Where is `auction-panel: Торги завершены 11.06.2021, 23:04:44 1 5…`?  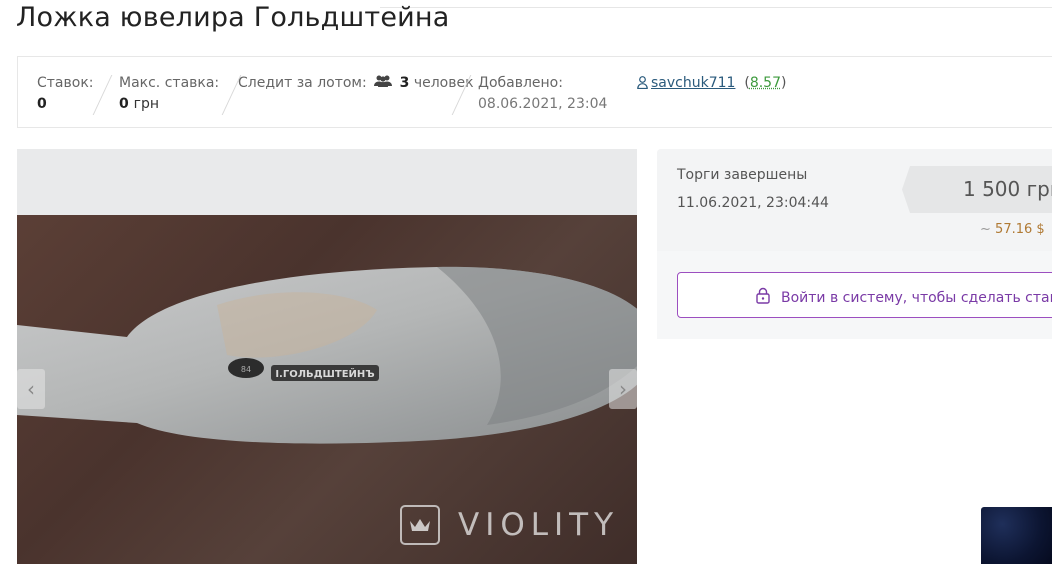 auction-panel: Торги завершены 11.06.2021, 23:04:44 1 5… is located at coordinates (854, 244).